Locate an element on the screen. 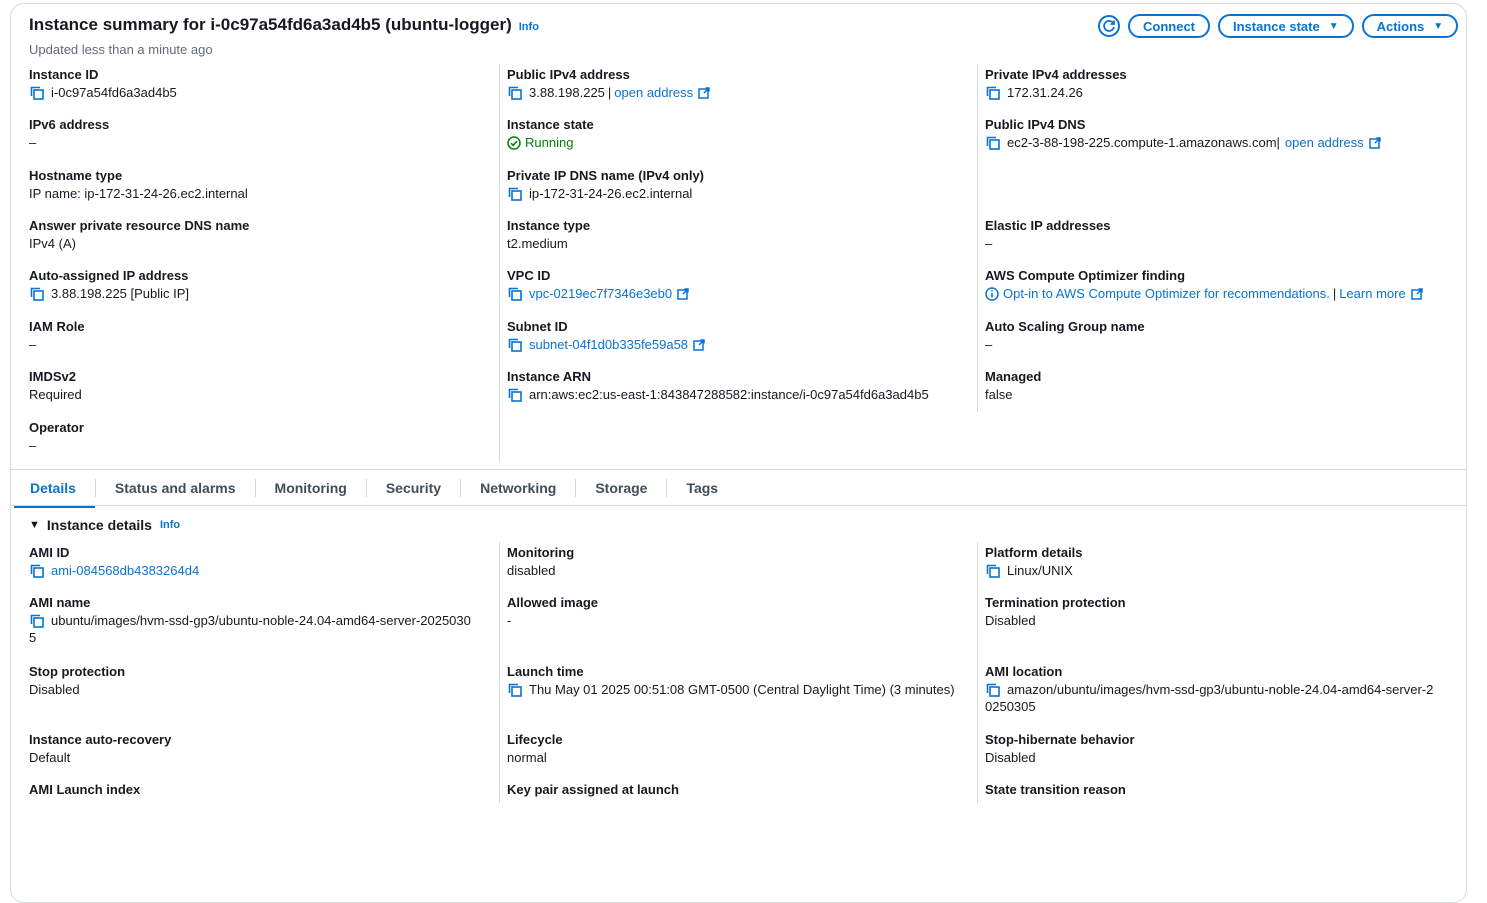 Image resolution: width=1487 pixels, height=903 pixels. learn-more-link: Learn more is located at coordinates (1372, 294).